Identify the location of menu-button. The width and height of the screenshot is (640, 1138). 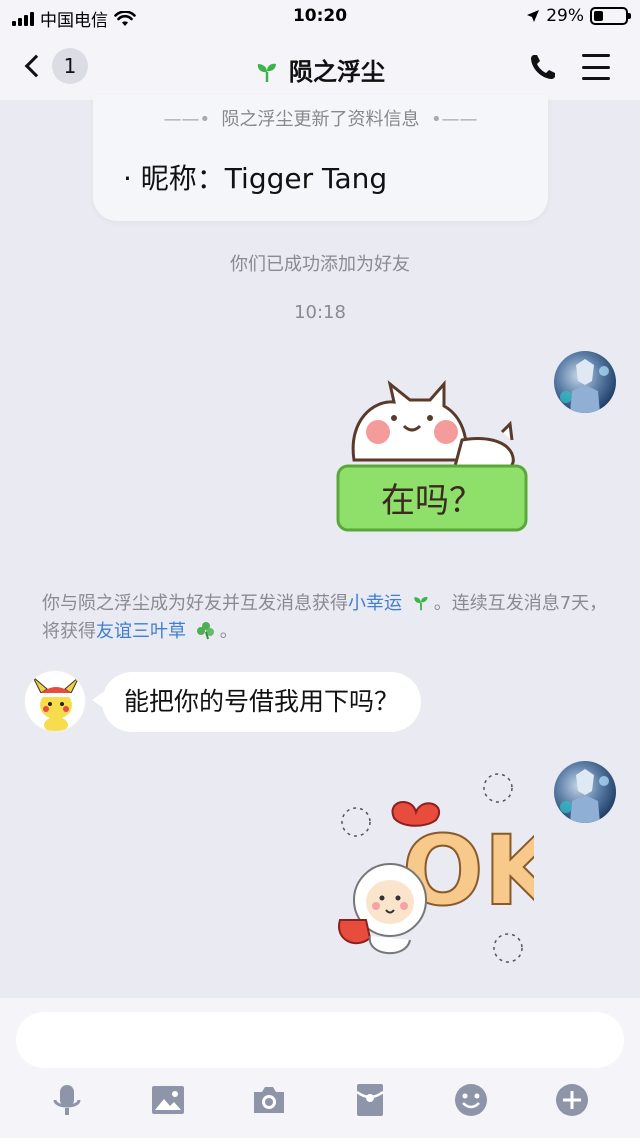
(596, 67).